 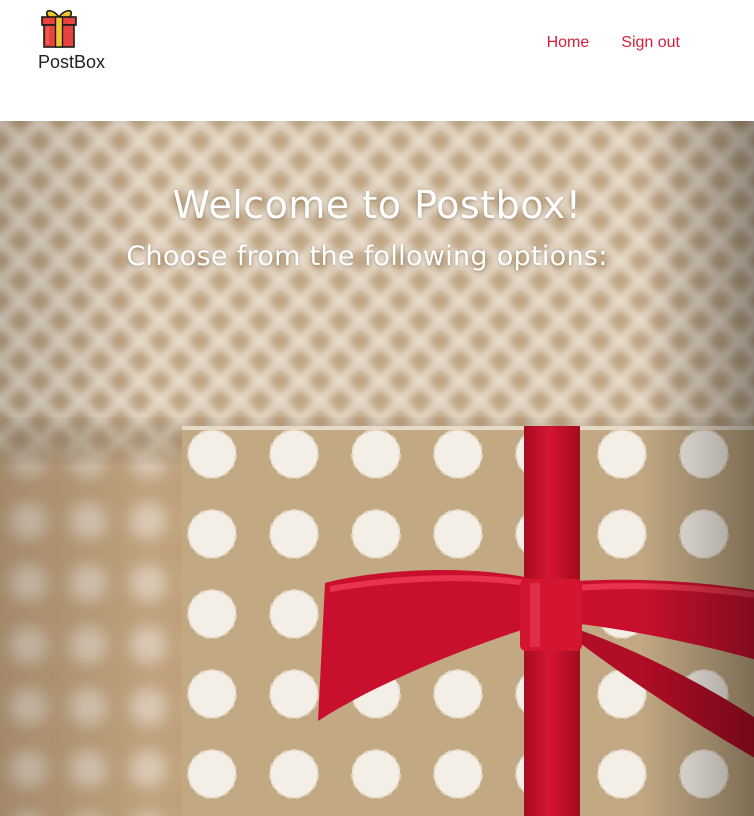 I want to click on hero-title: Welcome to Postbox!, so click(x=377, y=205).